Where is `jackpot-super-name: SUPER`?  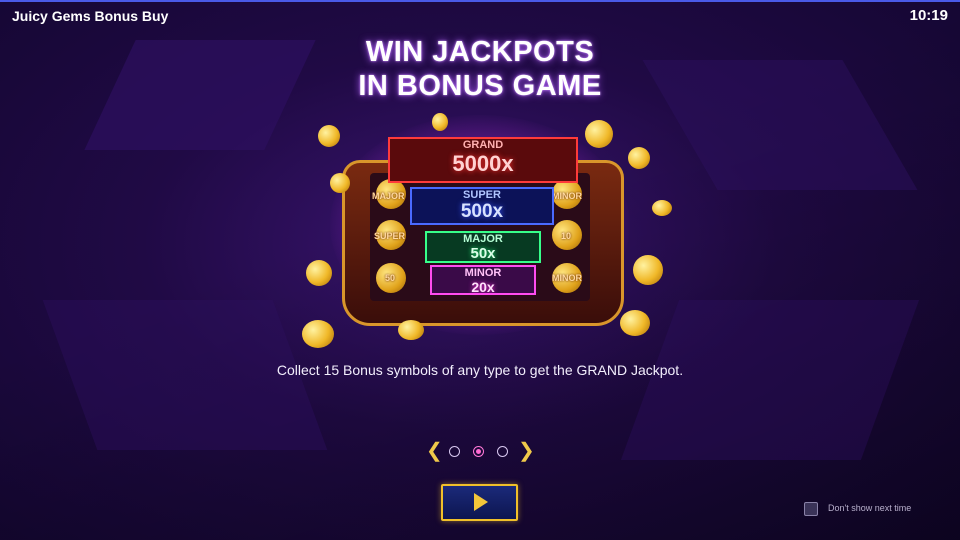
jackpot-super-name: SUPER is located at coordinates (482, 195).